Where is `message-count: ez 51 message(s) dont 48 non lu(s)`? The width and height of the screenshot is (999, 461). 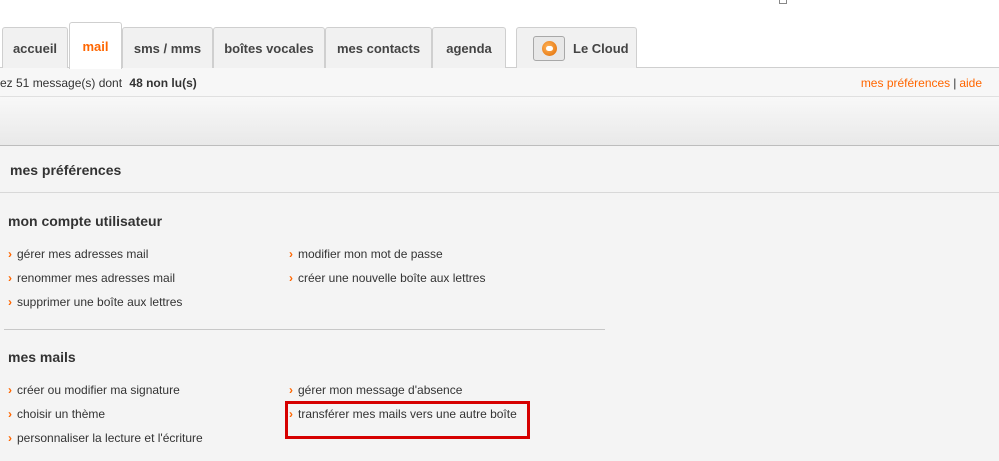 message-count: ez 51 message(s) dont 48 non lu(s) is located at coordinates (98, 83).